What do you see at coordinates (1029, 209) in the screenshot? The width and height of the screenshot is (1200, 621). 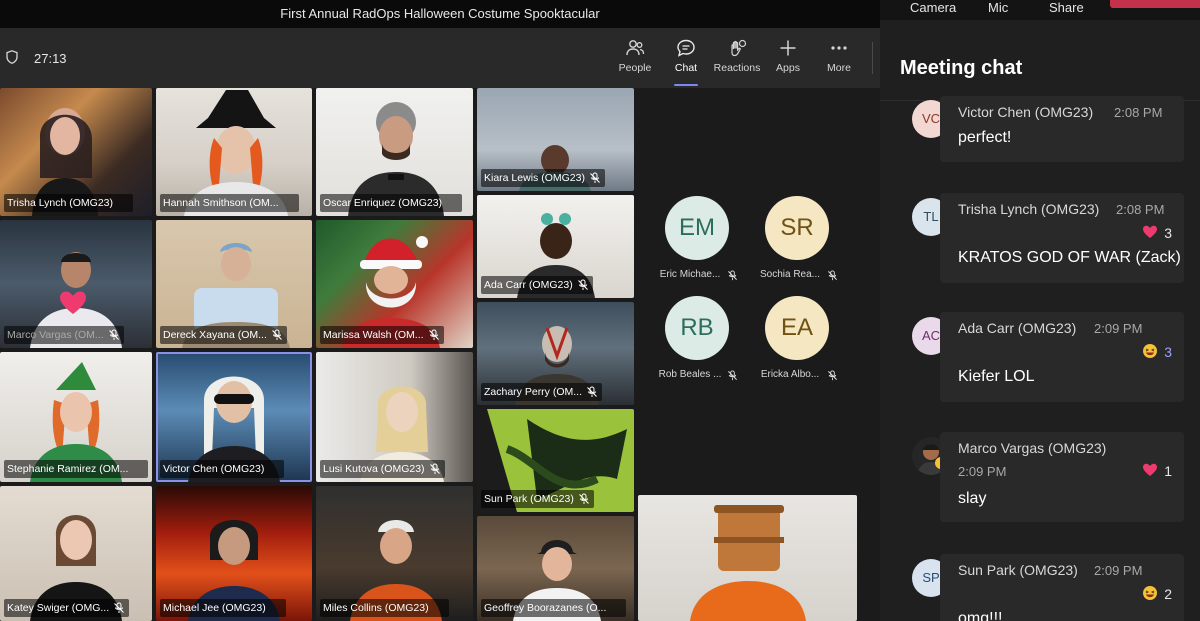 I see `message-sender: Trisha Lynch (OMG23)` at bounding box center [1029, 209].